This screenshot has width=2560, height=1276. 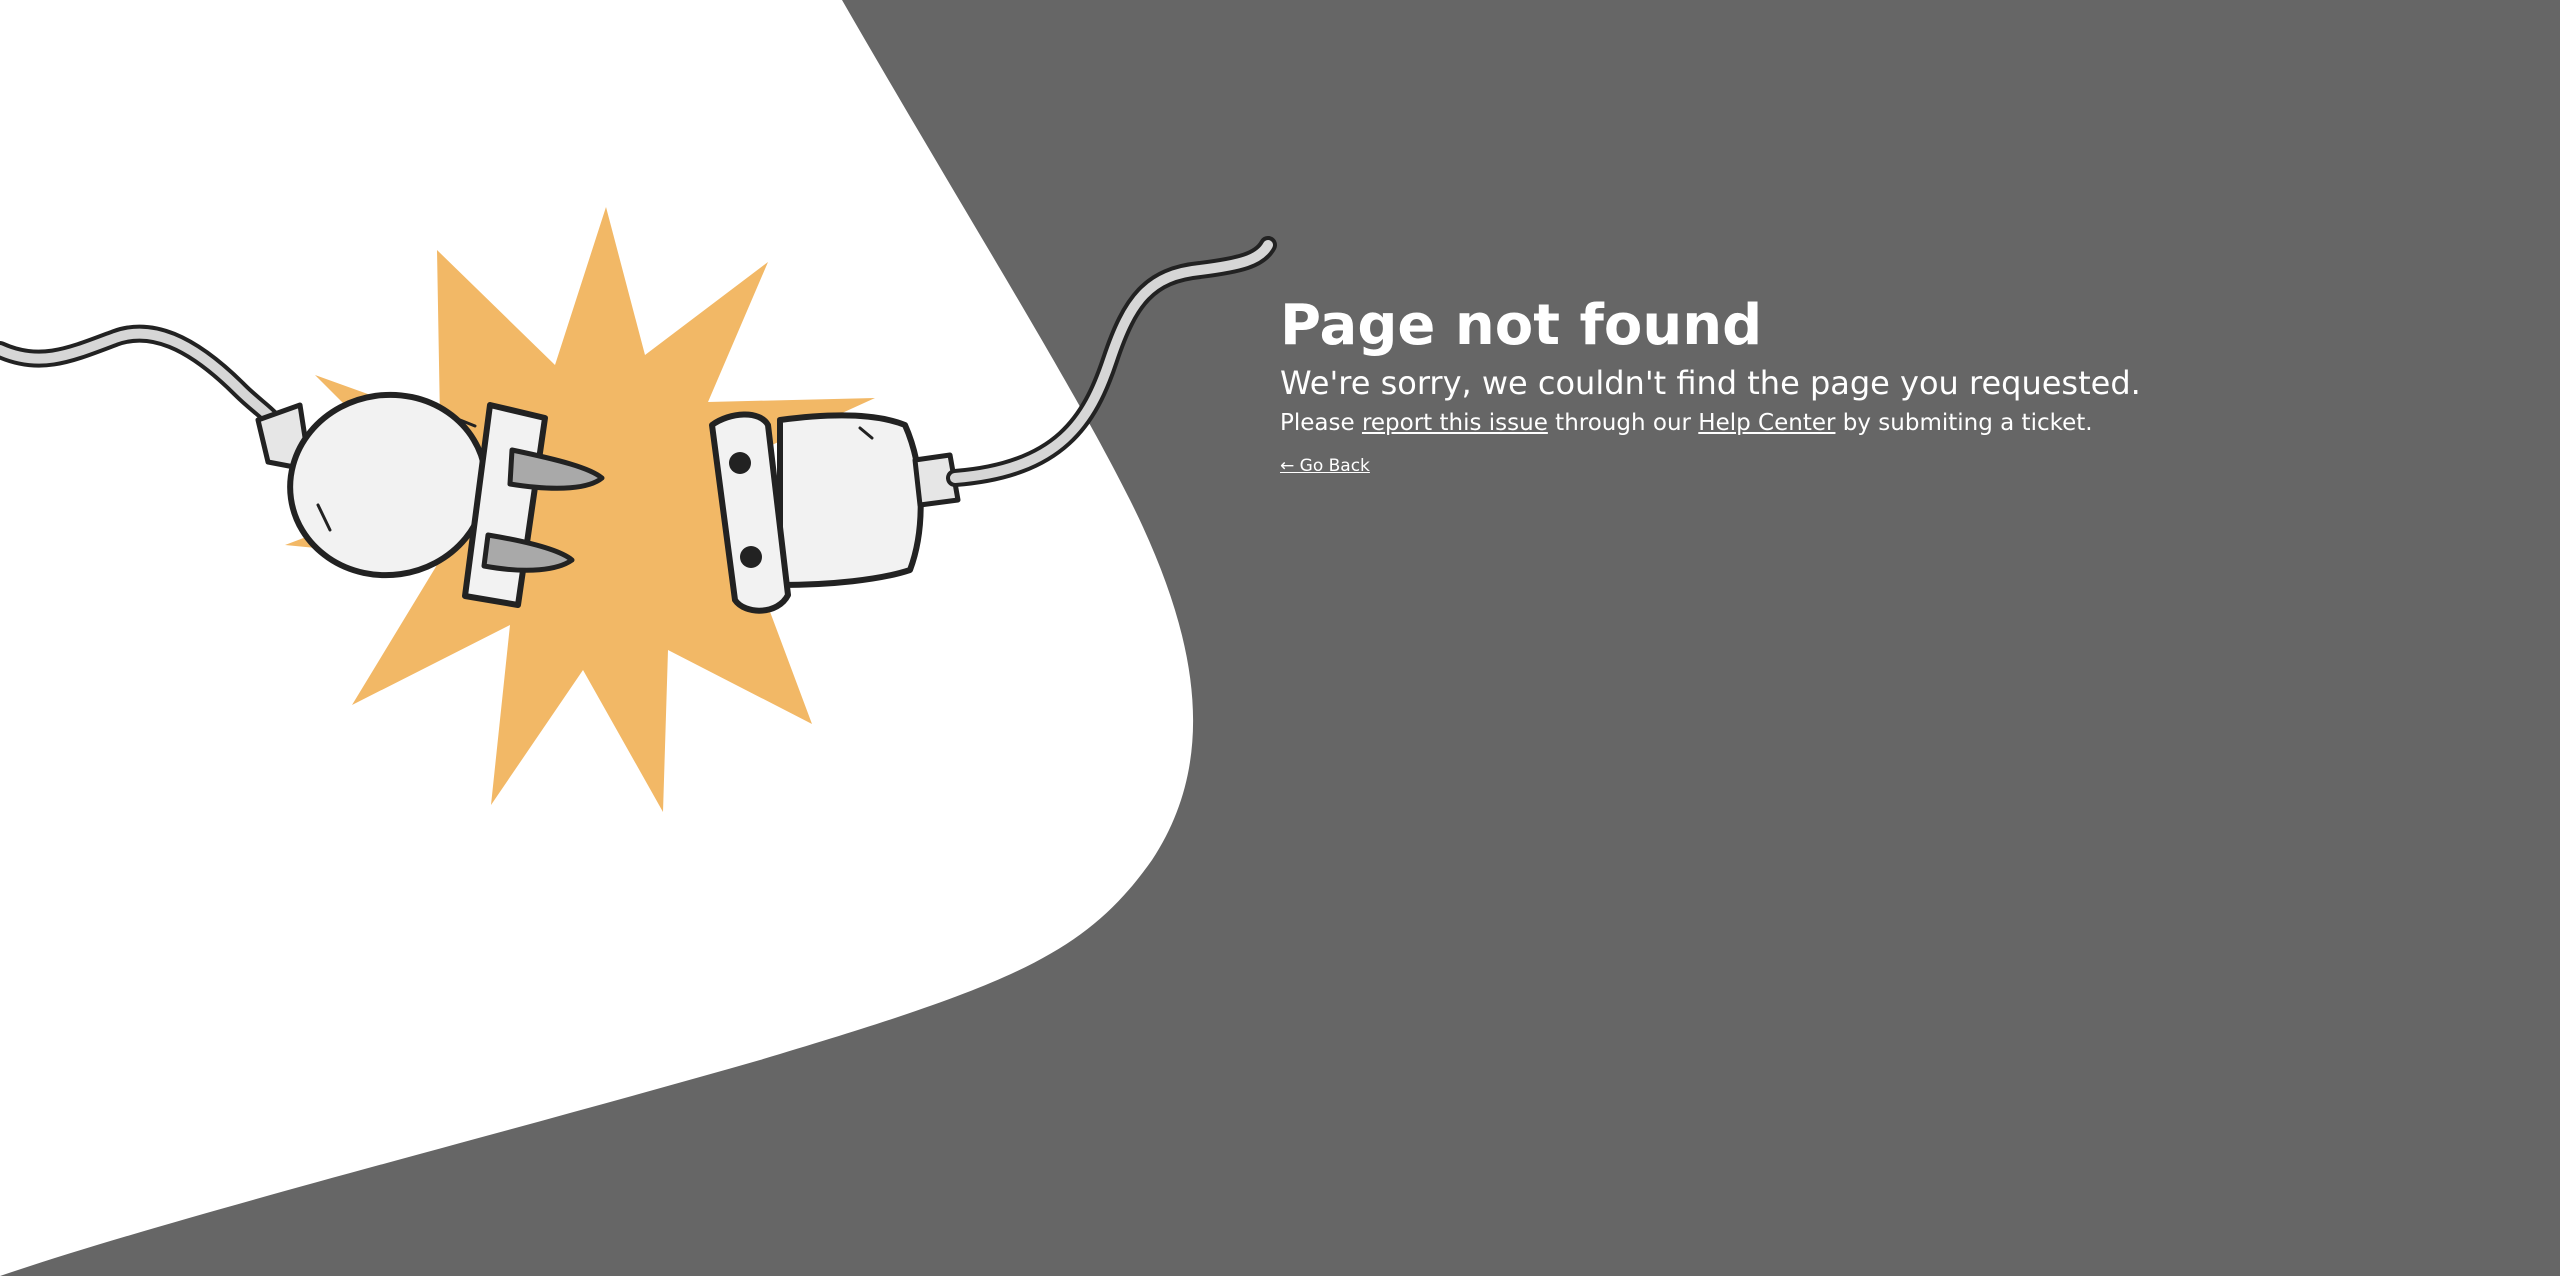 What do you see at coordinates (1455, 423) in the screenshot?
I see `report-issue-link: report this issue` at bounding box center [1455, 423].